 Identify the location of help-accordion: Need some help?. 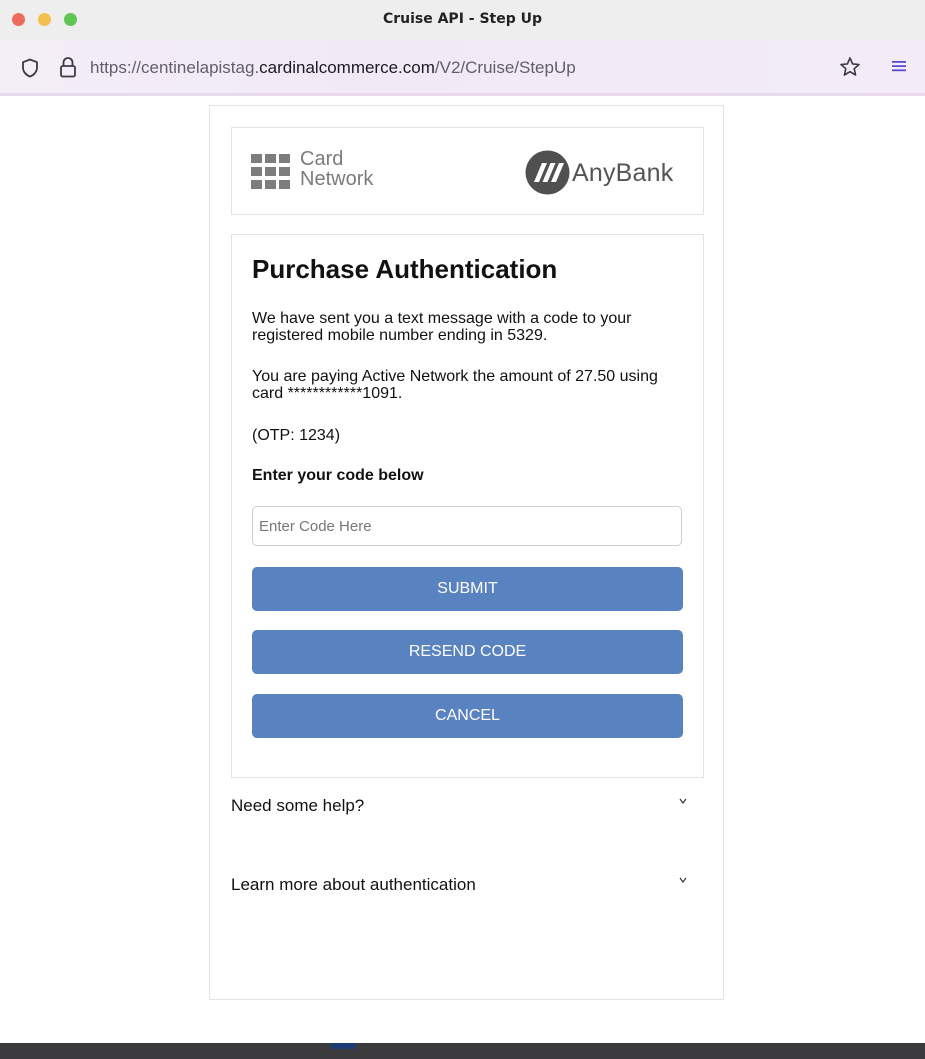
(466, 808).